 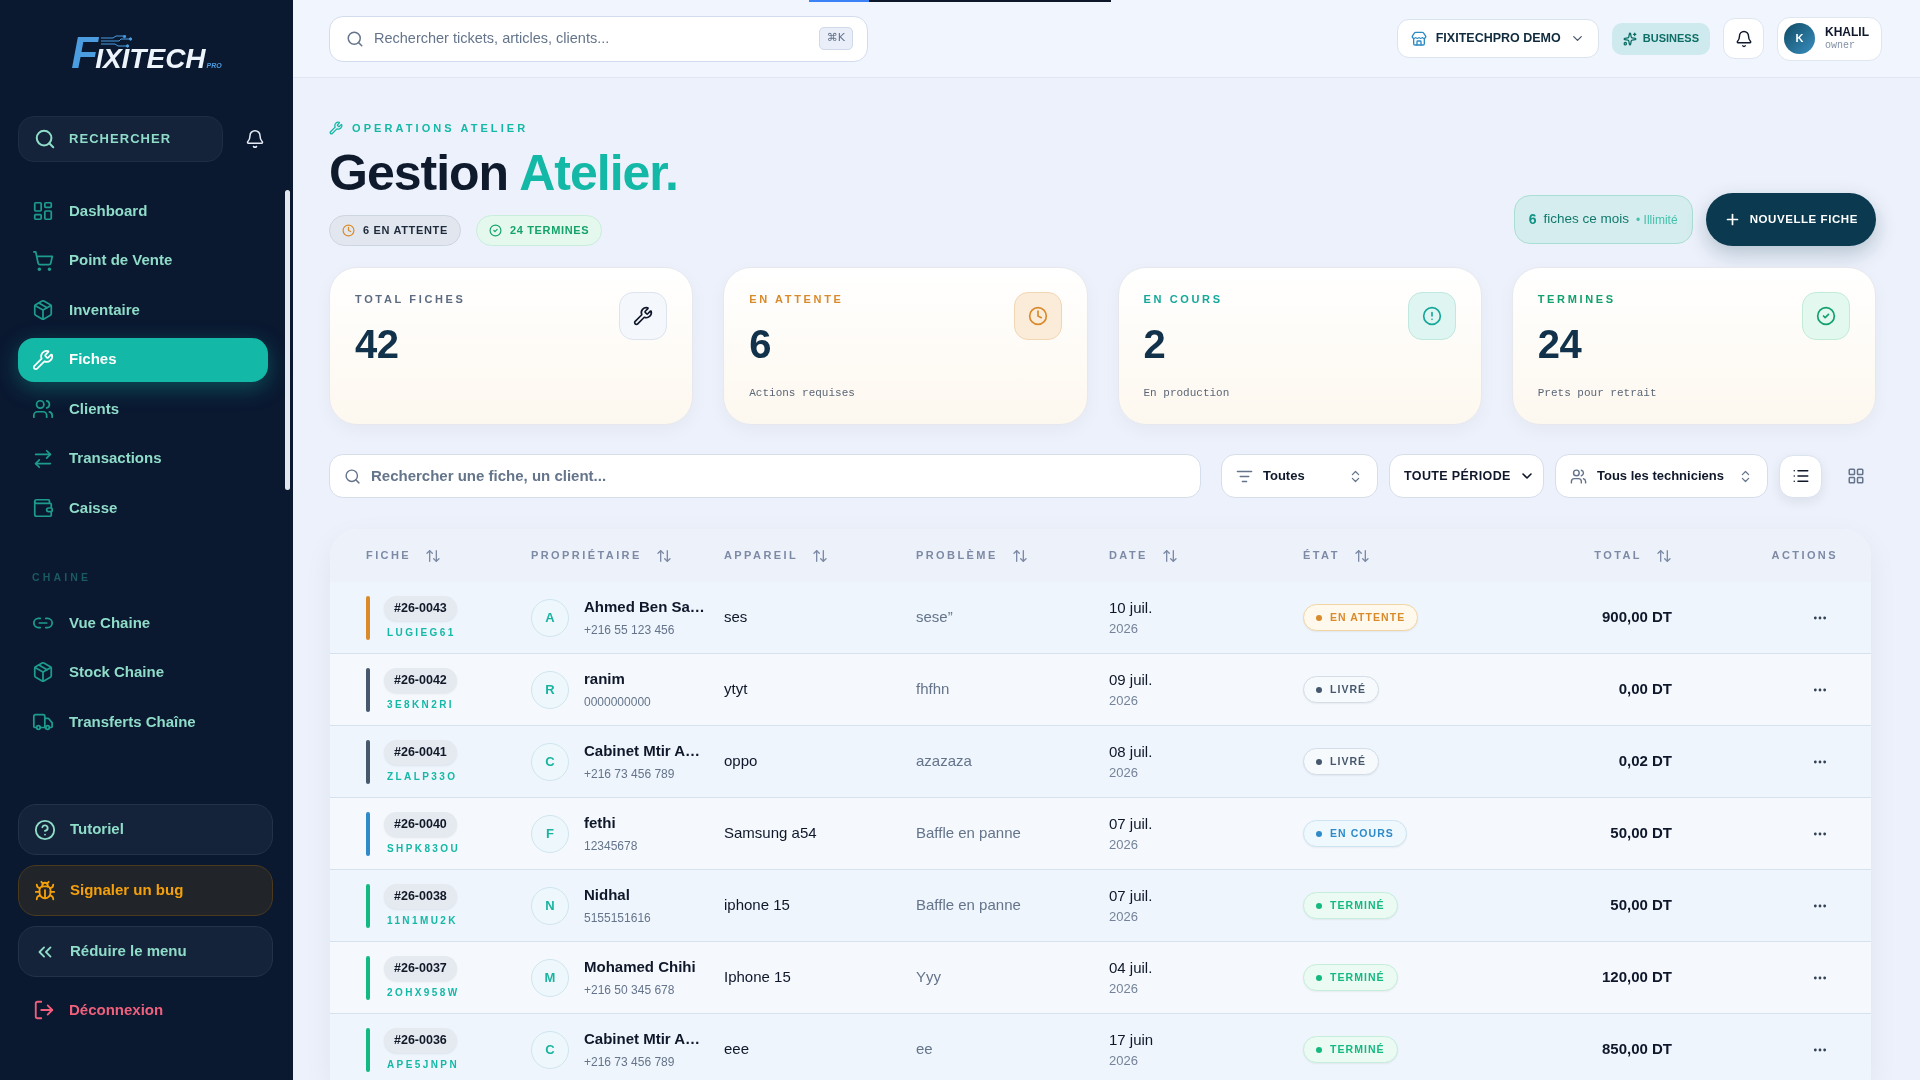 What do you see at coordinates (1800, 476) in the screenshot?
I see `list-view-button` at bounding box center [1800, 476].